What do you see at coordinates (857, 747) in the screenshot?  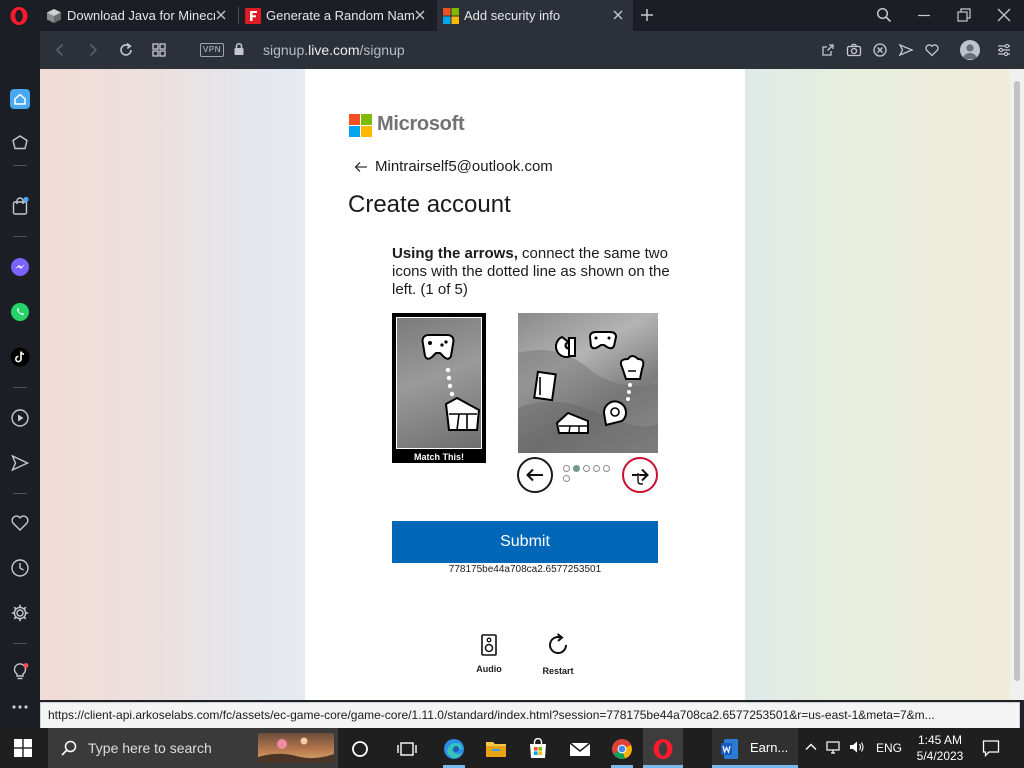 I see `volume-speaker-icon` at bounding box center [857, 747].